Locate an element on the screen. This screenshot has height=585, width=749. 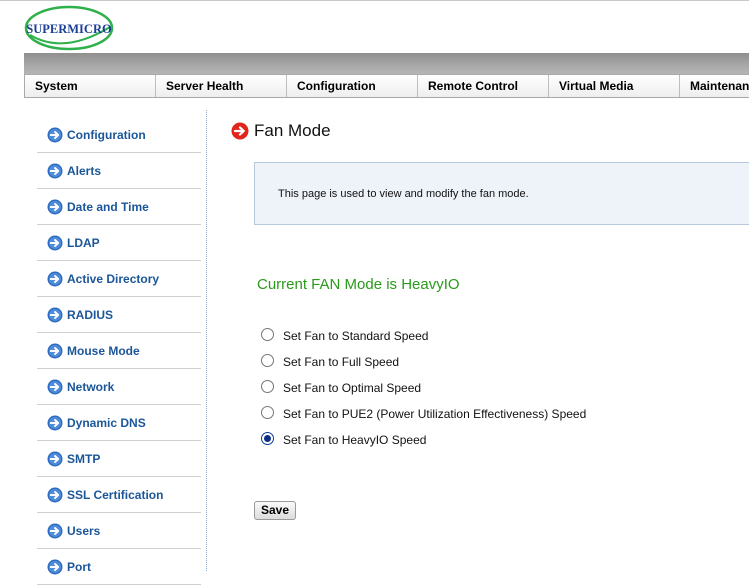
radio-button-selected is located at coordinates (267, 438).